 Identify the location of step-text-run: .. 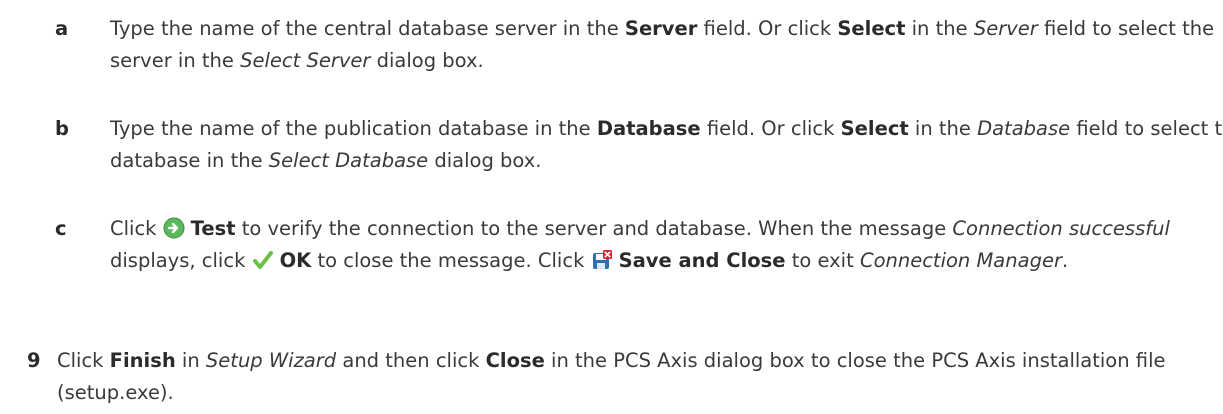
(1065, 260).